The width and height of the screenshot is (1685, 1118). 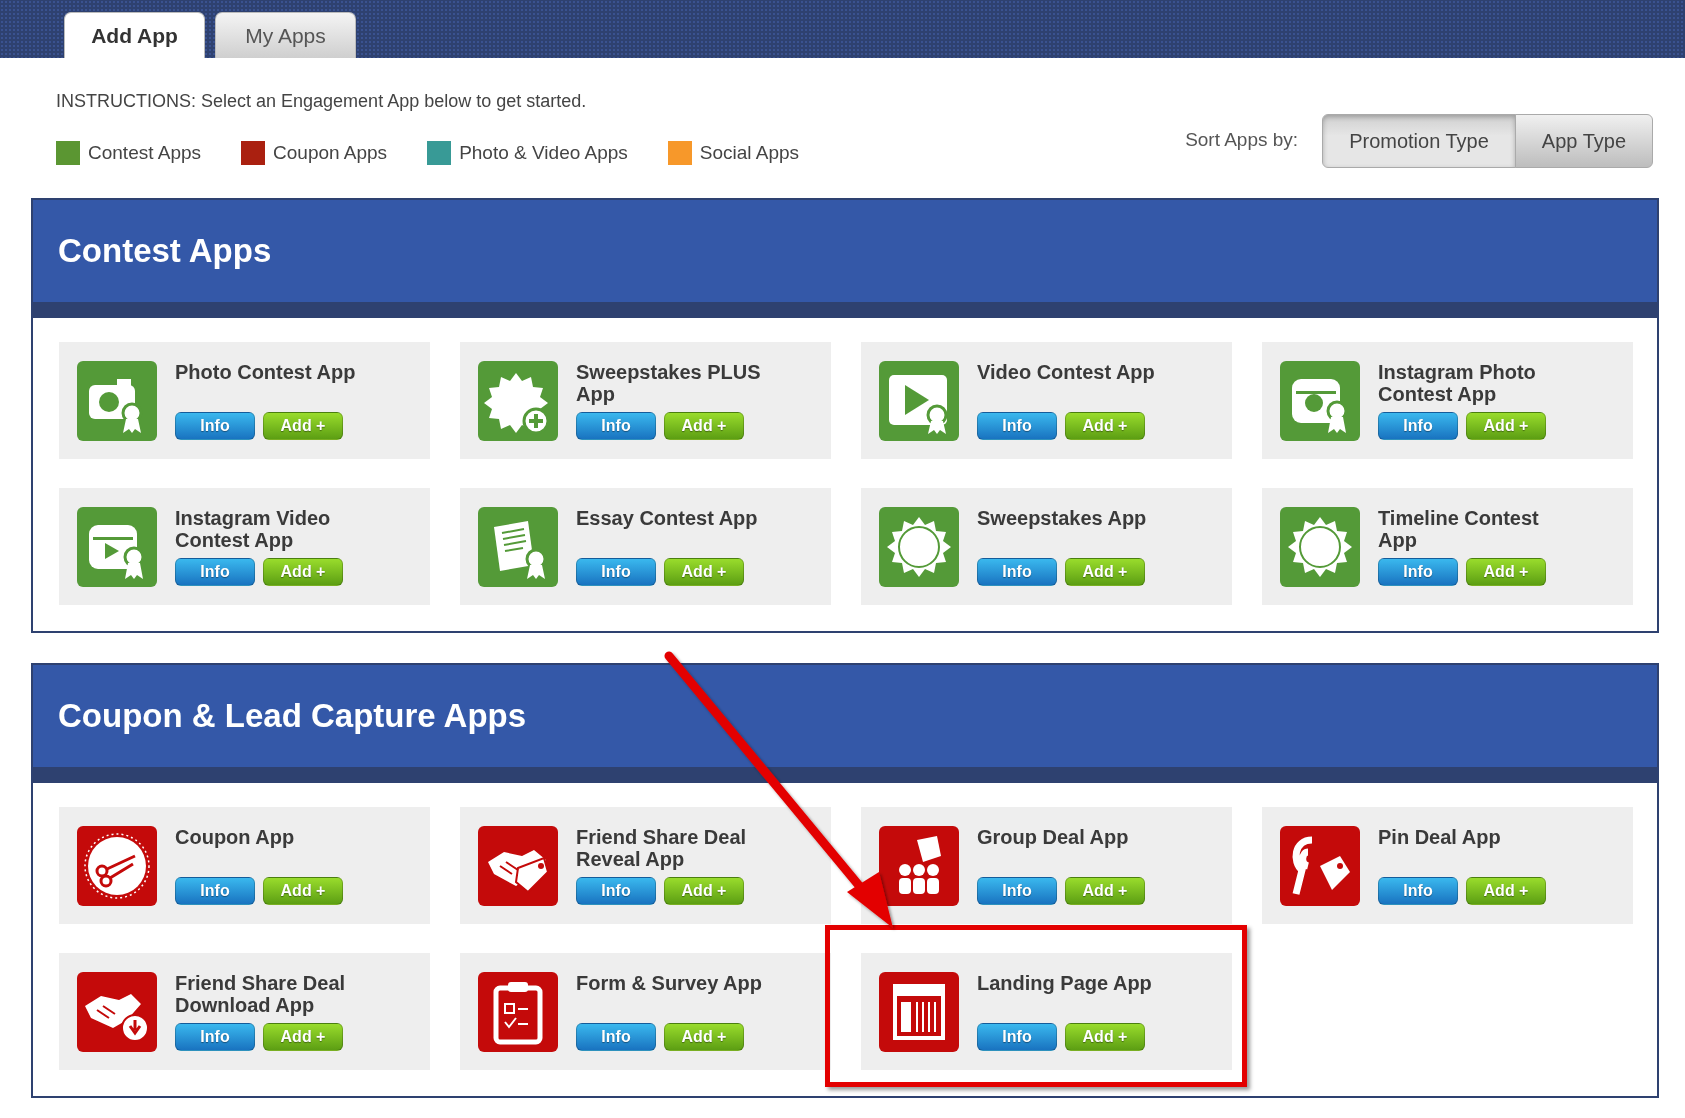 I want to click on app-title: Landing Page App, so click(x=1064, y=982).